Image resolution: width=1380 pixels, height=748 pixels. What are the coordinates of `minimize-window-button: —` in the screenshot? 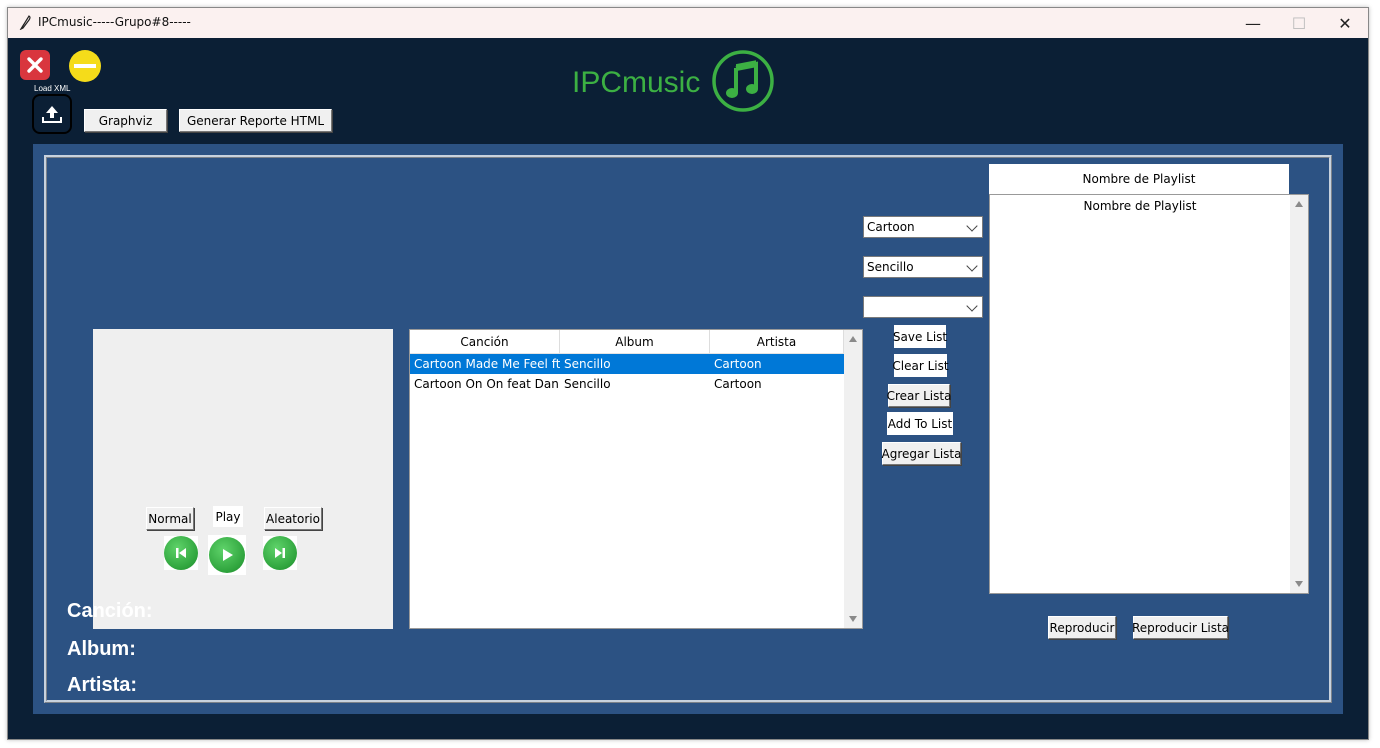 It's located at (1253, 23).